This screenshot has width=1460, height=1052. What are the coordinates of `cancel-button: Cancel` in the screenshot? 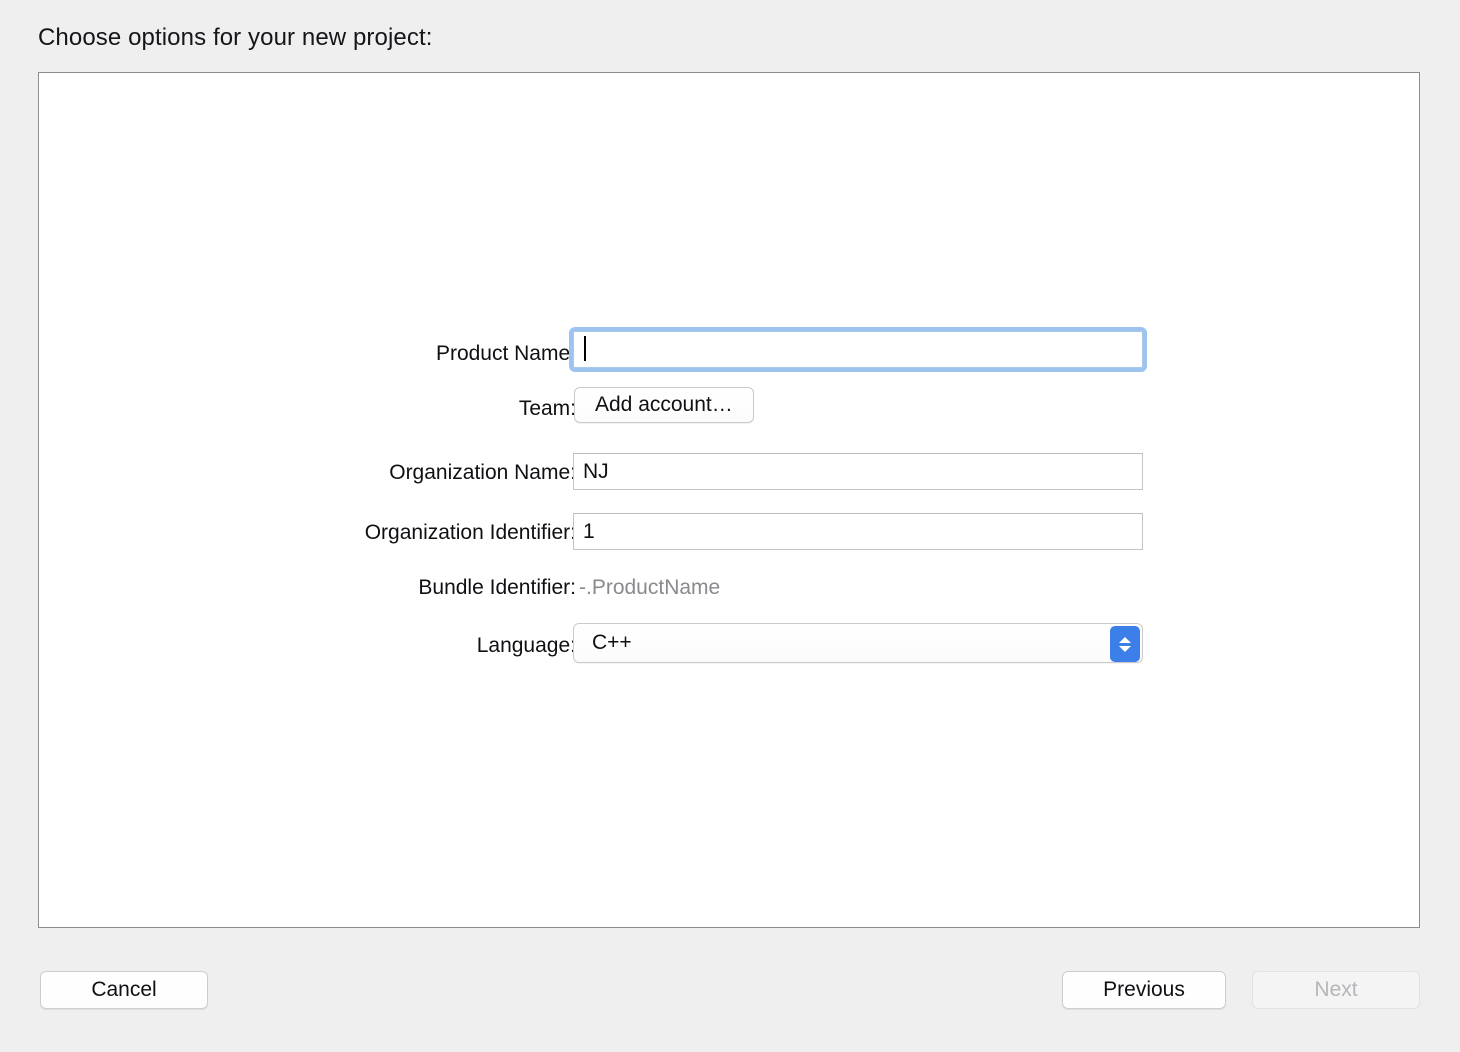 It's located at (124, 990).